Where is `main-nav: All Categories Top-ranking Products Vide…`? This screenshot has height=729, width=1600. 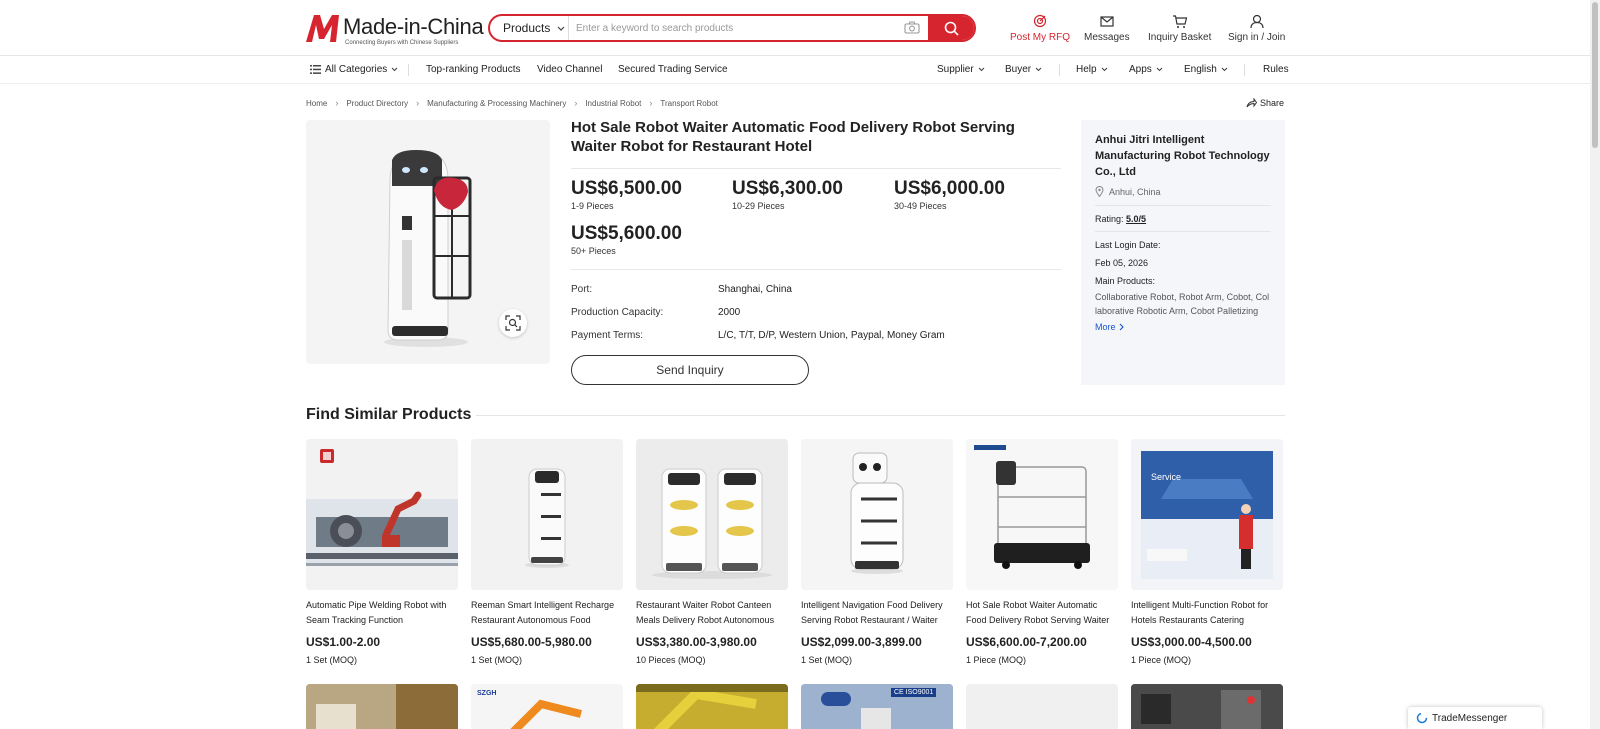
main-nav: All Categories Top-ranking Products Vide… is located at coordinates (800, 70).